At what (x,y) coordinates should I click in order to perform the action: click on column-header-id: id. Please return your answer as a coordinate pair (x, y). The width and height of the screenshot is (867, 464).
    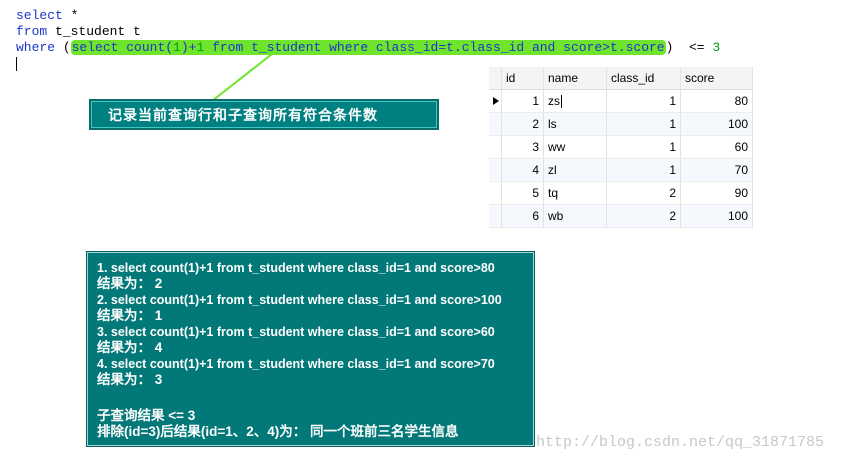
    Looking at the image, I should click on (523, 78).